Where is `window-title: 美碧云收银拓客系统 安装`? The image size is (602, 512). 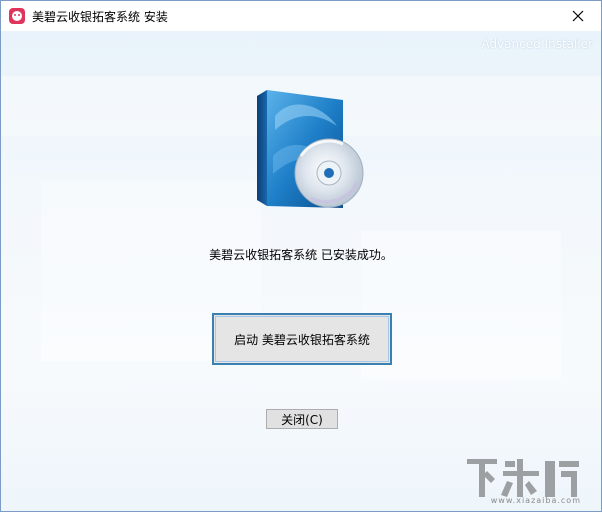 window-title: 美碧云收银拓客系统 安装 is located at coordinates (100, 17).